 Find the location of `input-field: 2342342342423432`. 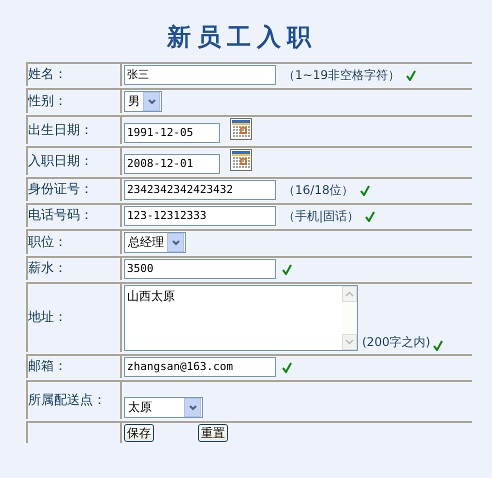

input-field: 2342342342423432 is located at coordinates (200, 190).